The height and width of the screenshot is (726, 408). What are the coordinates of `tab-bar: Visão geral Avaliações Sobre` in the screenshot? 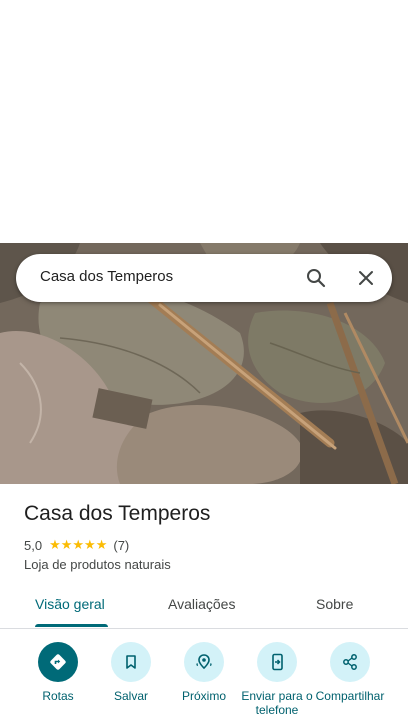 It's located at (204, 606).